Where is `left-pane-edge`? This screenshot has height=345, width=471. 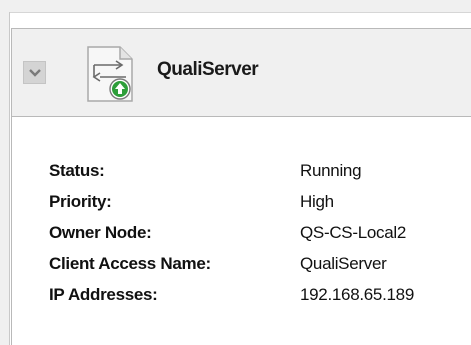 left-pane-edge is located at coordinates (5, 178).